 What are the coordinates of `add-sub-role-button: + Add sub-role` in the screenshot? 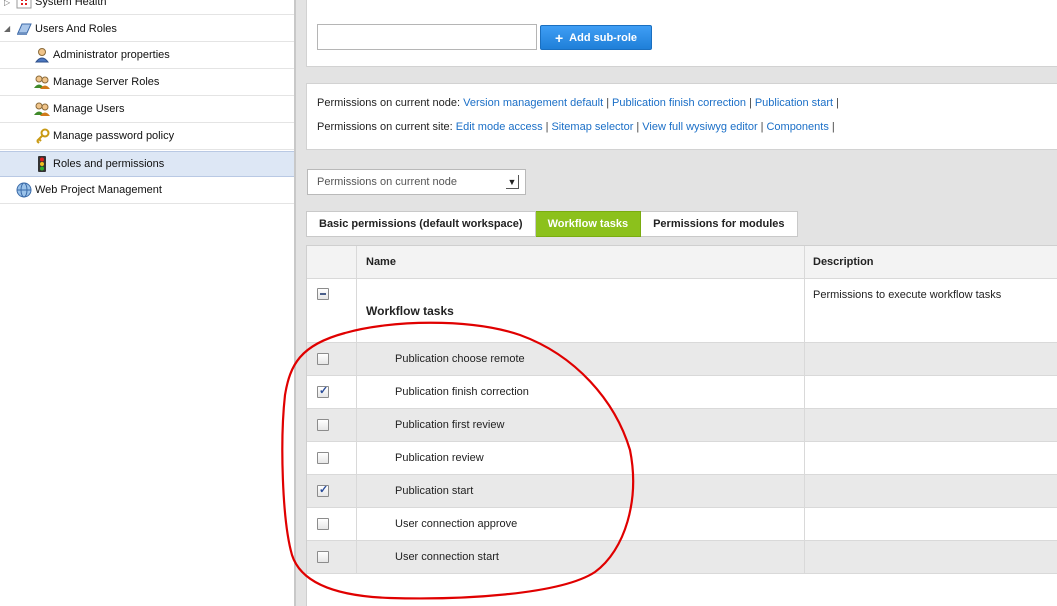 It's located at (596, 37).